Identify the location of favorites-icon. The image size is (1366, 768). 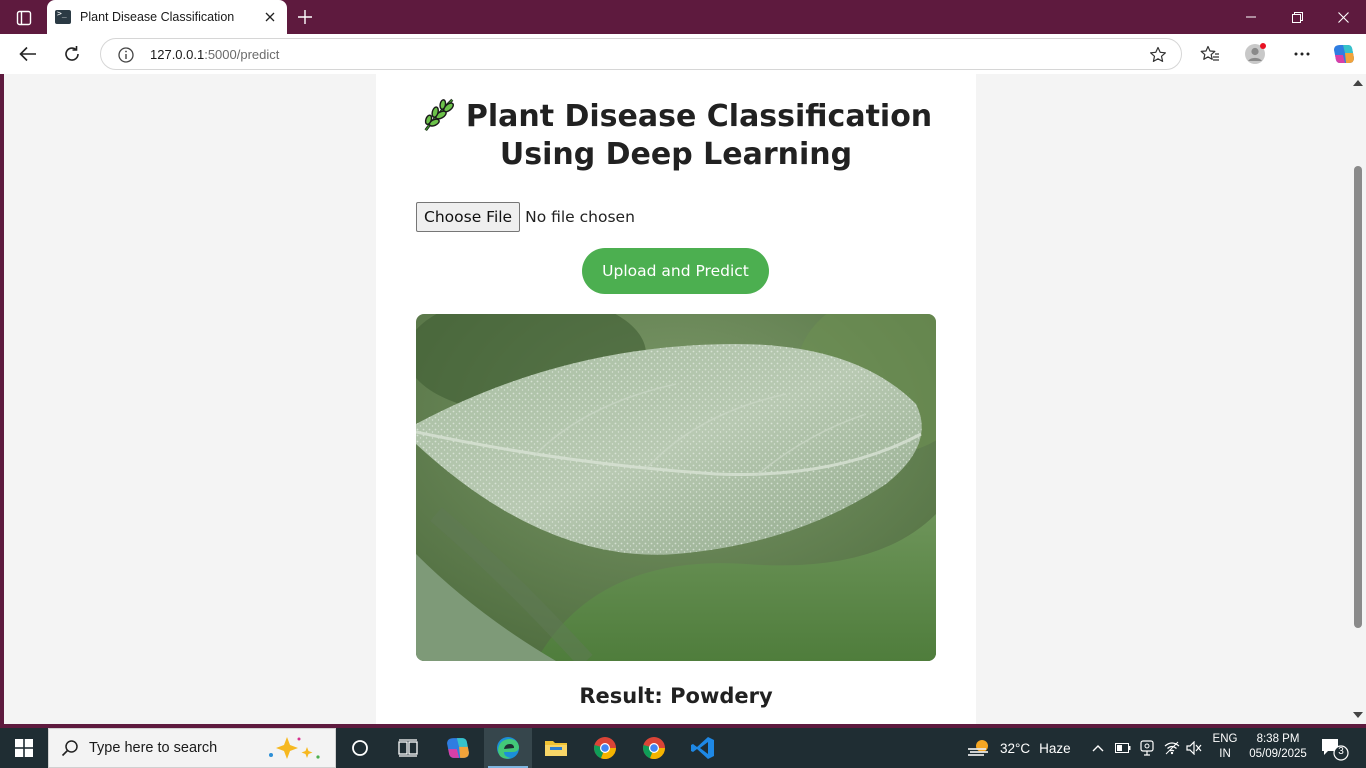
(1209, 53).